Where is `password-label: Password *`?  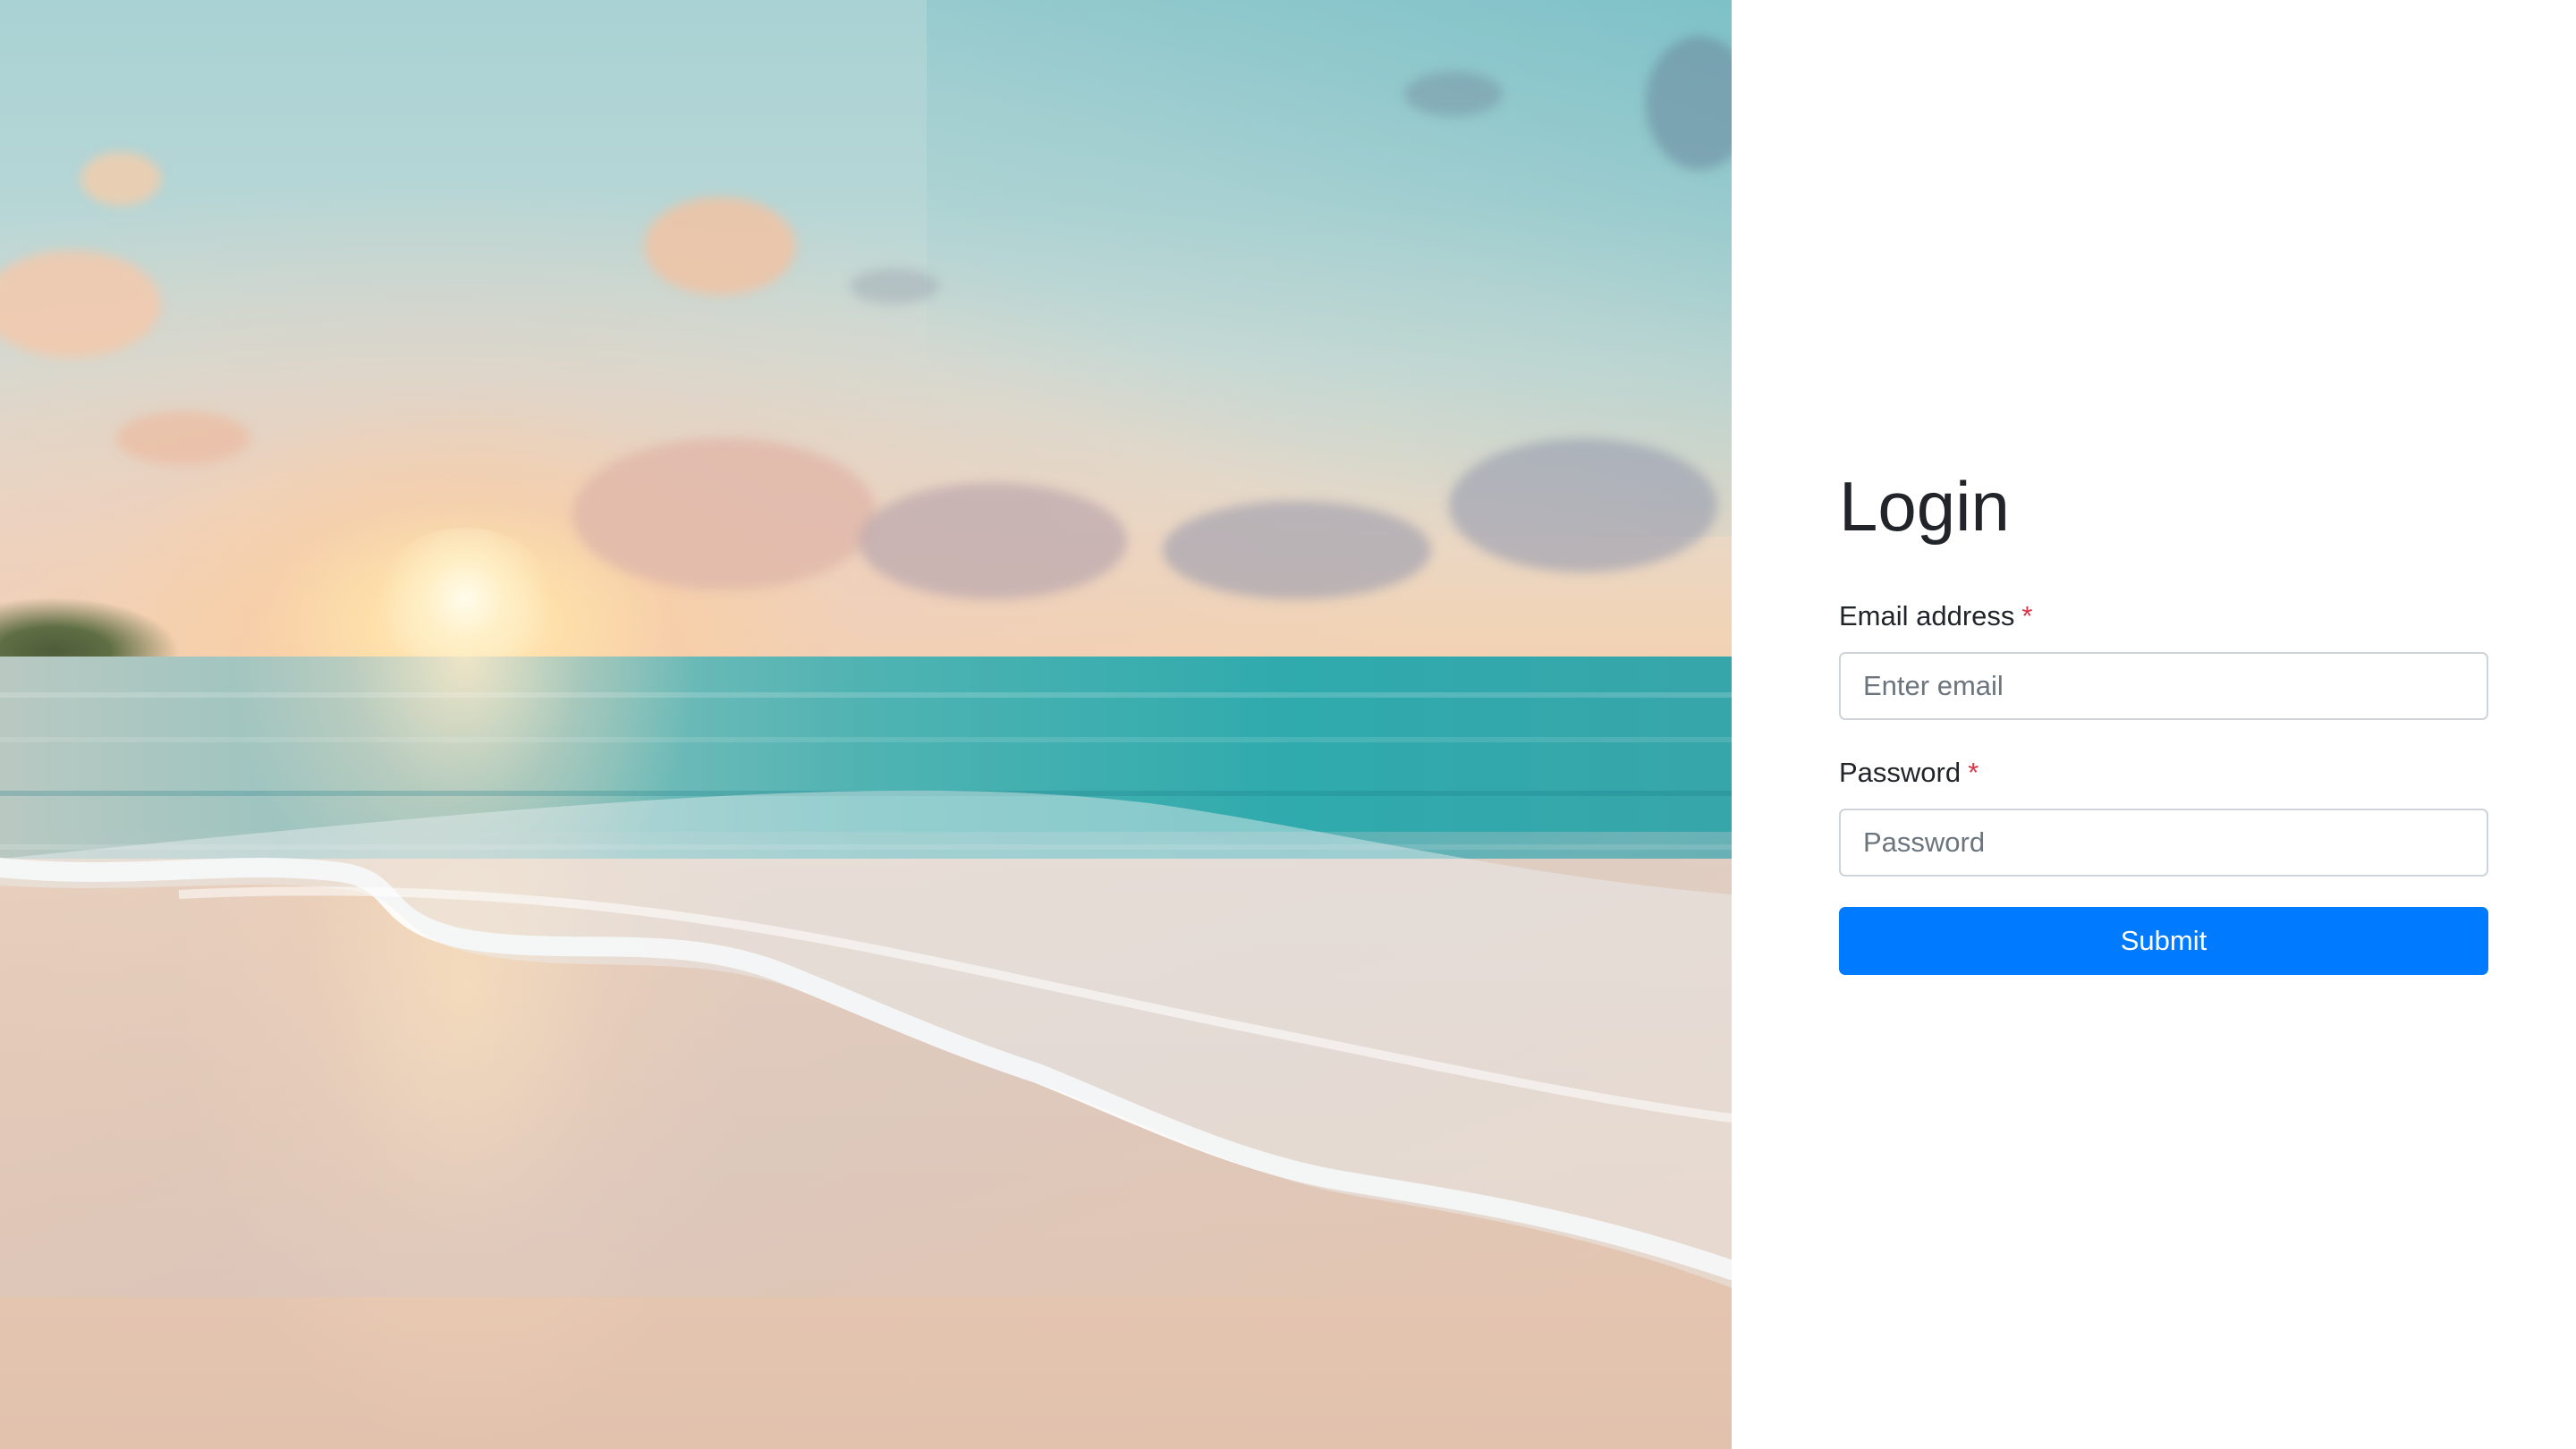 password-label: Password * is located at coordinates (2163, 772).